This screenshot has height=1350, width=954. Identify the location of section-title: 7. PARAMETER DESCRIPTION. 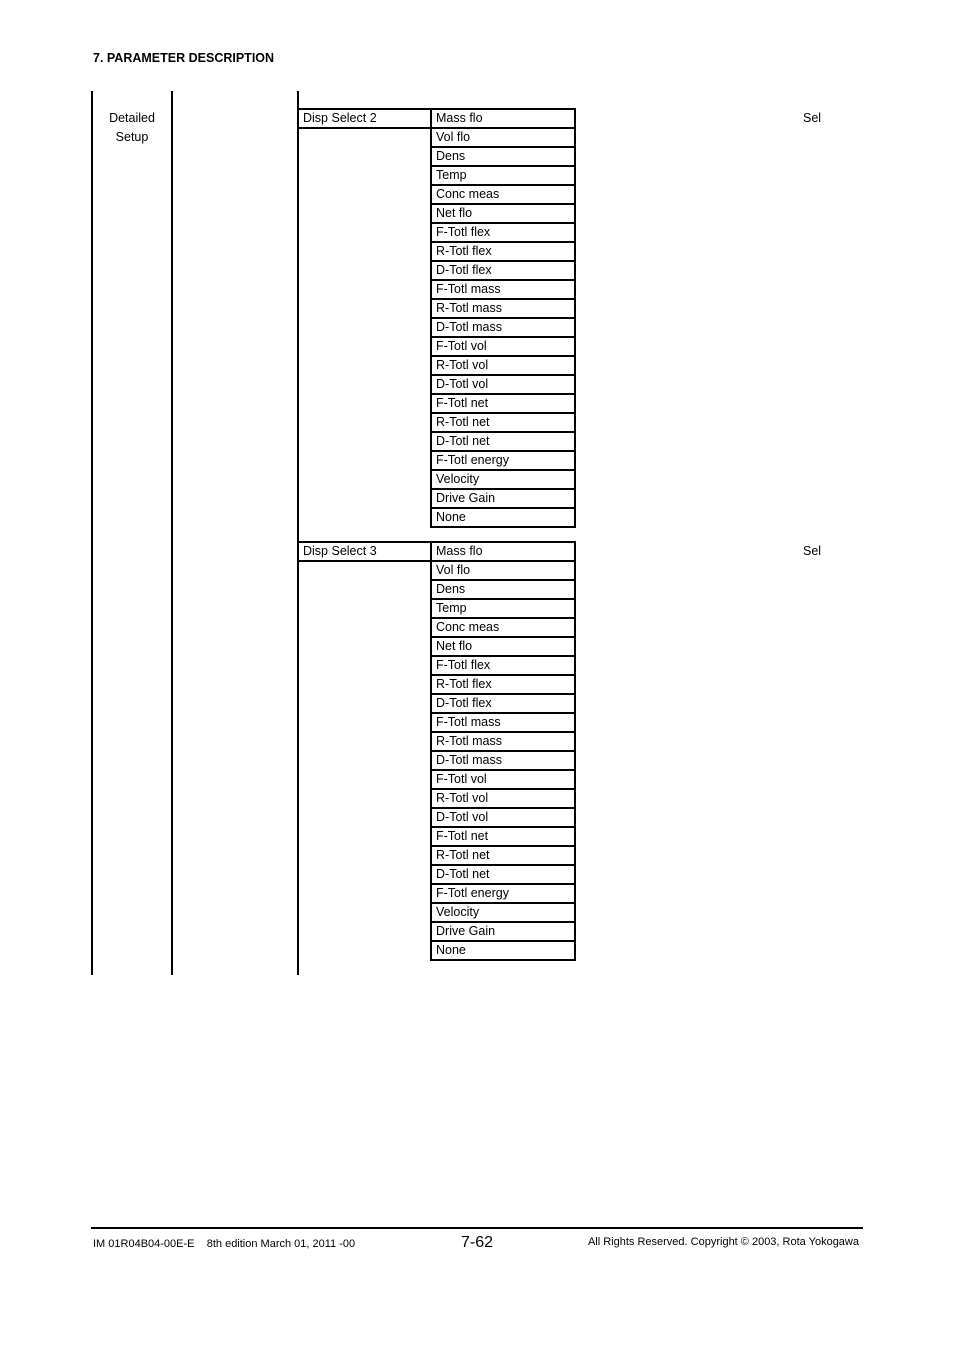
(184, 58).